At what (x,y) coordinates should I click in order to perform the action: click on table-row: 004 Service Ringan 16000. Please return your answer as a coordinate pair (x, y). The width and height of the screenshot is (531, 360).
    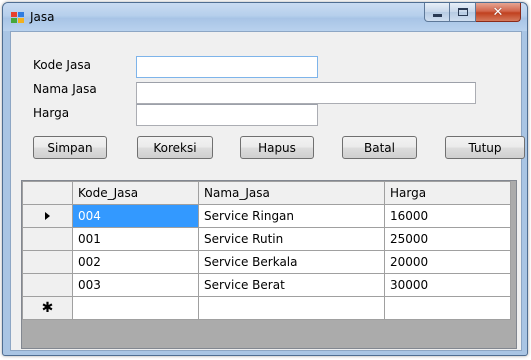
    Looking at the image, I should click on (266, 216).